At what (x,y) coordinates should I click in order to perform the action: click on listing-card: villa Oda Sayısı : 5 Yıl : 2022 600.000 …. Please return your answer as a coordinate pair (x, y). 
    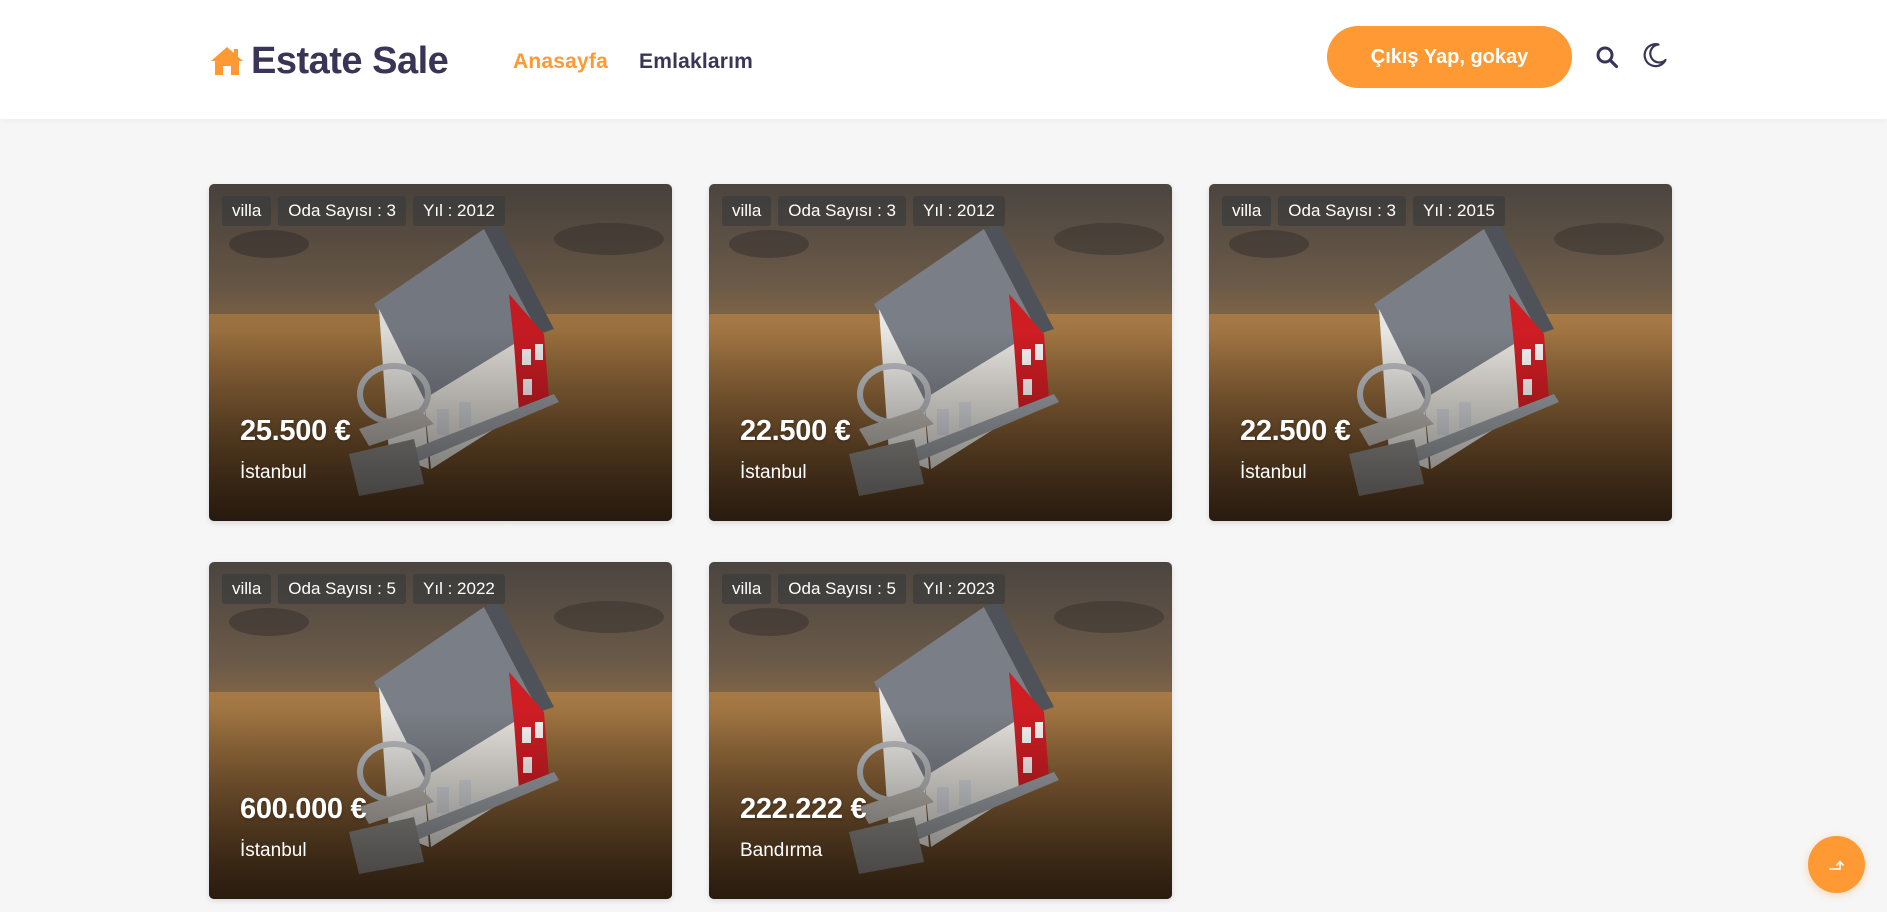
    Looking at the image, I should click on (440, 730).